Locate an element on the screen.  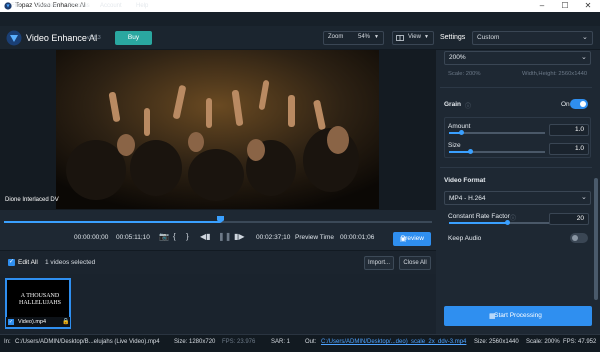
grain-toggle is located at coordinates (579, 104).